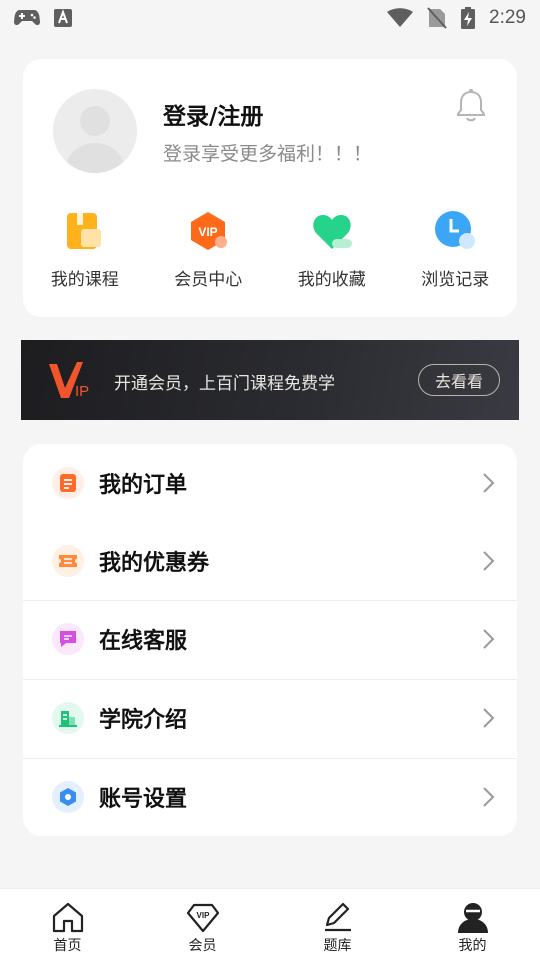  I want to click on menu-item-customer-service: 在线客服, so click(270, 639).